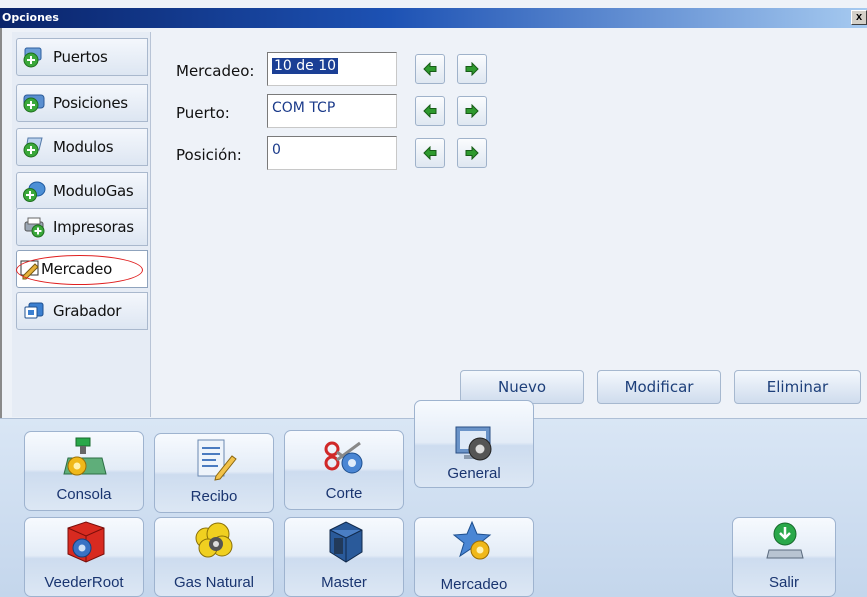 The height and width of the screenshot is (597, 867). Describe the element at coordinates (783, 582) in the screenshot. I see `tile-label: Salir` at that location.